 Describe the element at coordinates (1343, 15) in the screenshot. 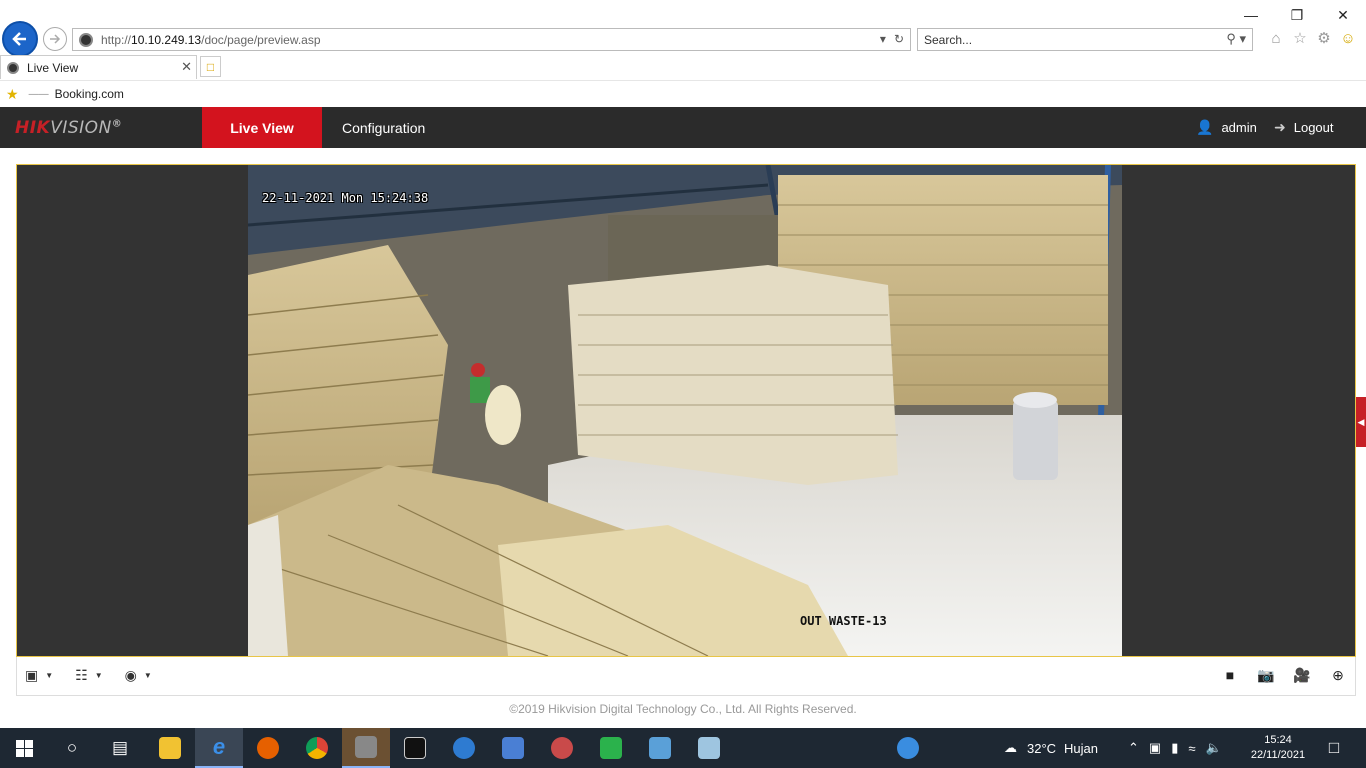

I see `close-window-icon: ✕` at that location.